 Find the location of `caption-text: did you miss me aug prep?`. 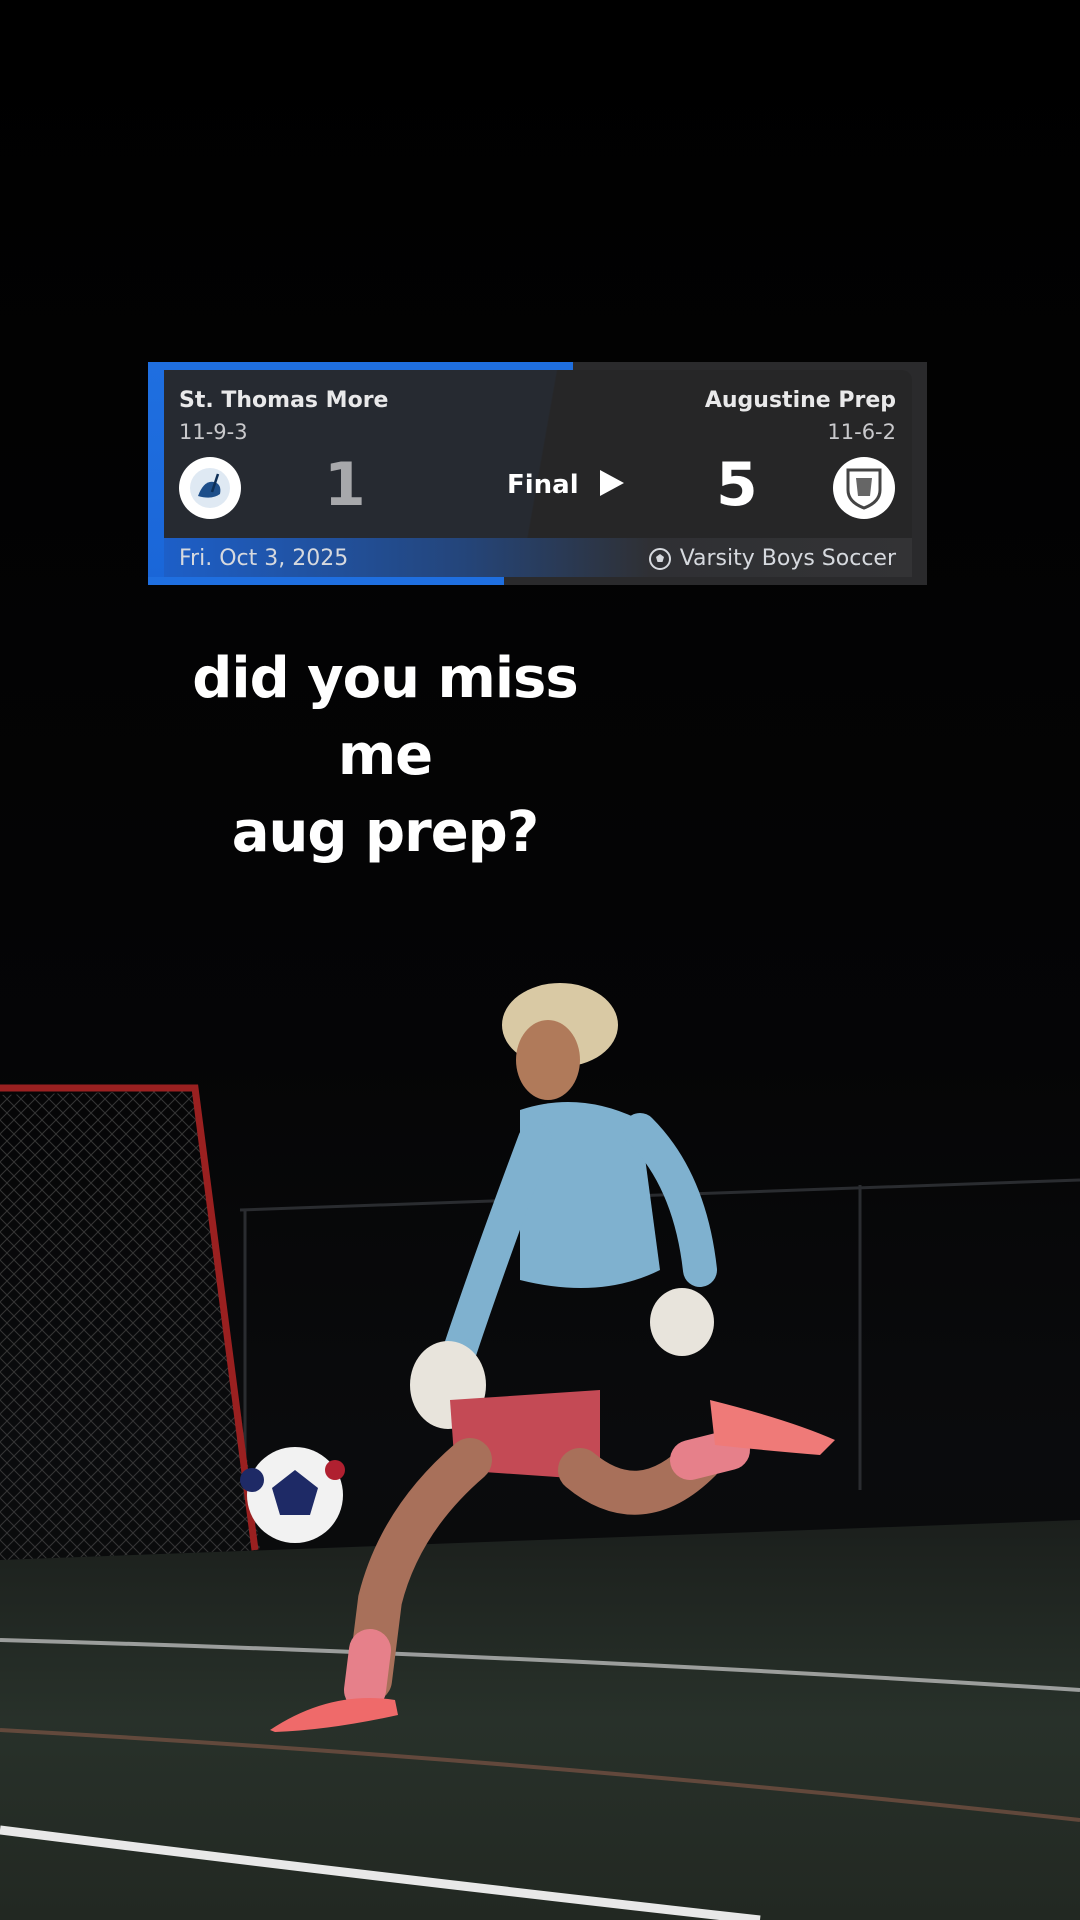

caption-text: did you miss me aug prep? is located at coordinates (385, 755).